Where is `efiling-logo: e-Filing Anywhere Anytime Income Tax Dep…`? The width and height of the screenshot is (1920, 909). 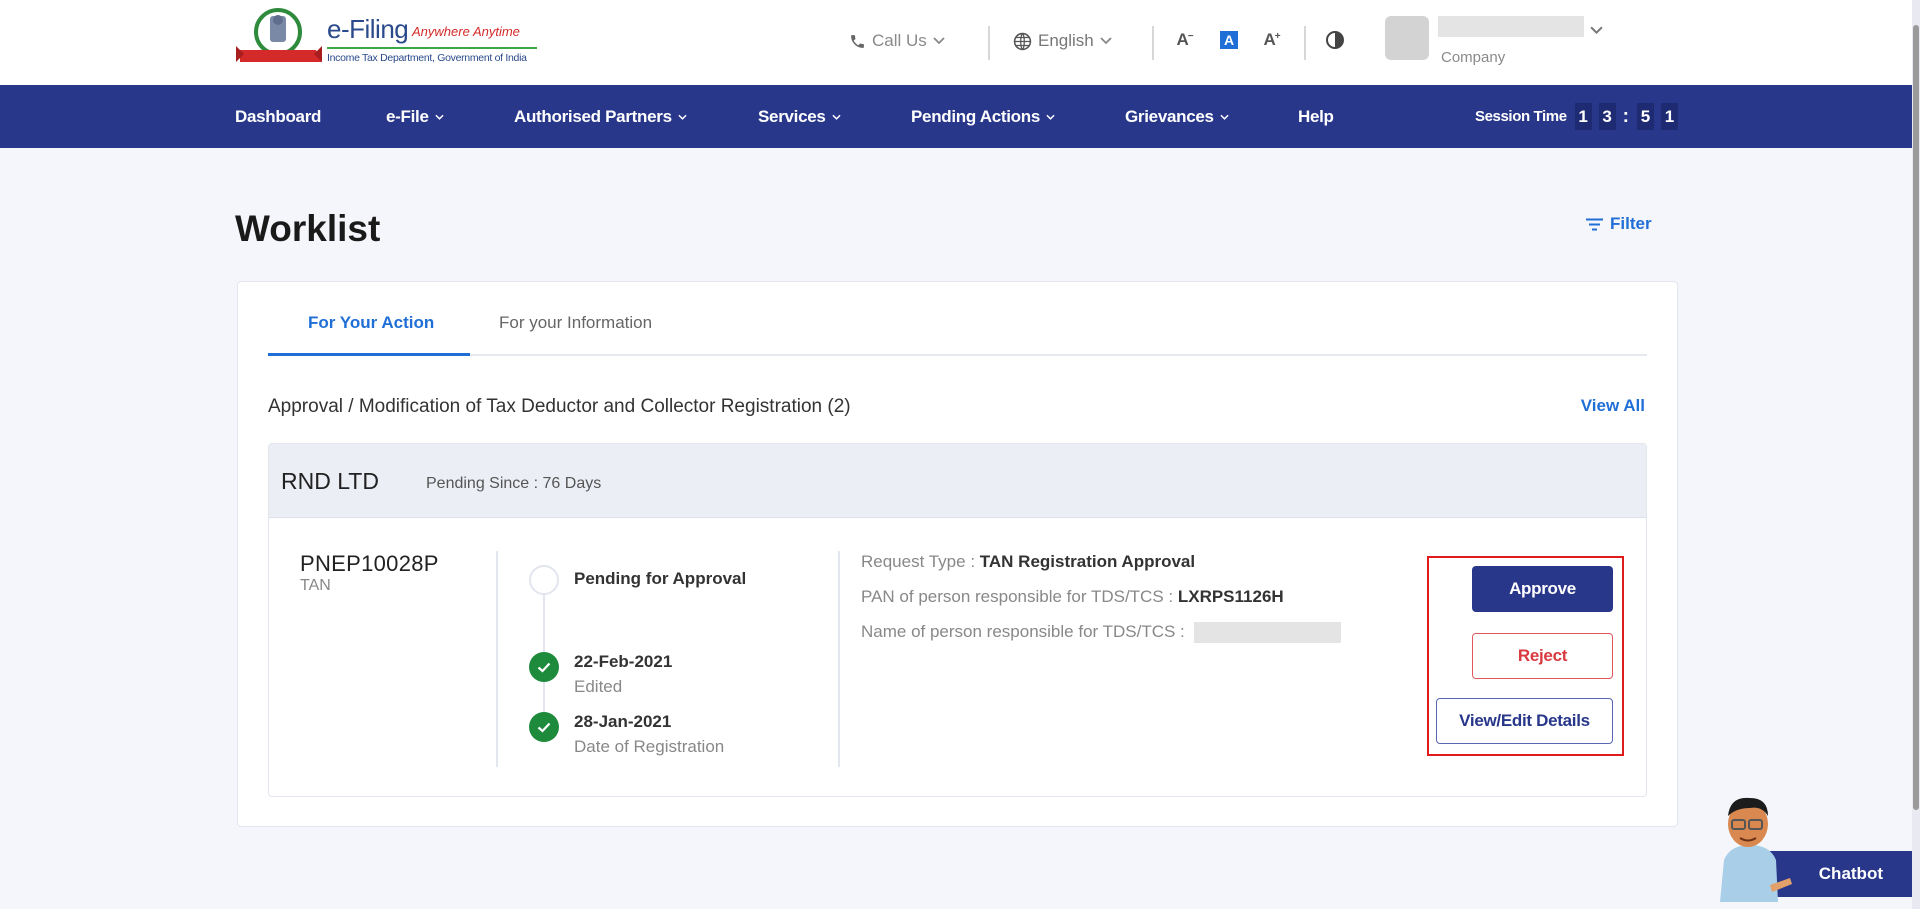 efiling-logo: e-Filing Anywhere Anytime Income Tax Dep… is located at coordinates (386, 37).